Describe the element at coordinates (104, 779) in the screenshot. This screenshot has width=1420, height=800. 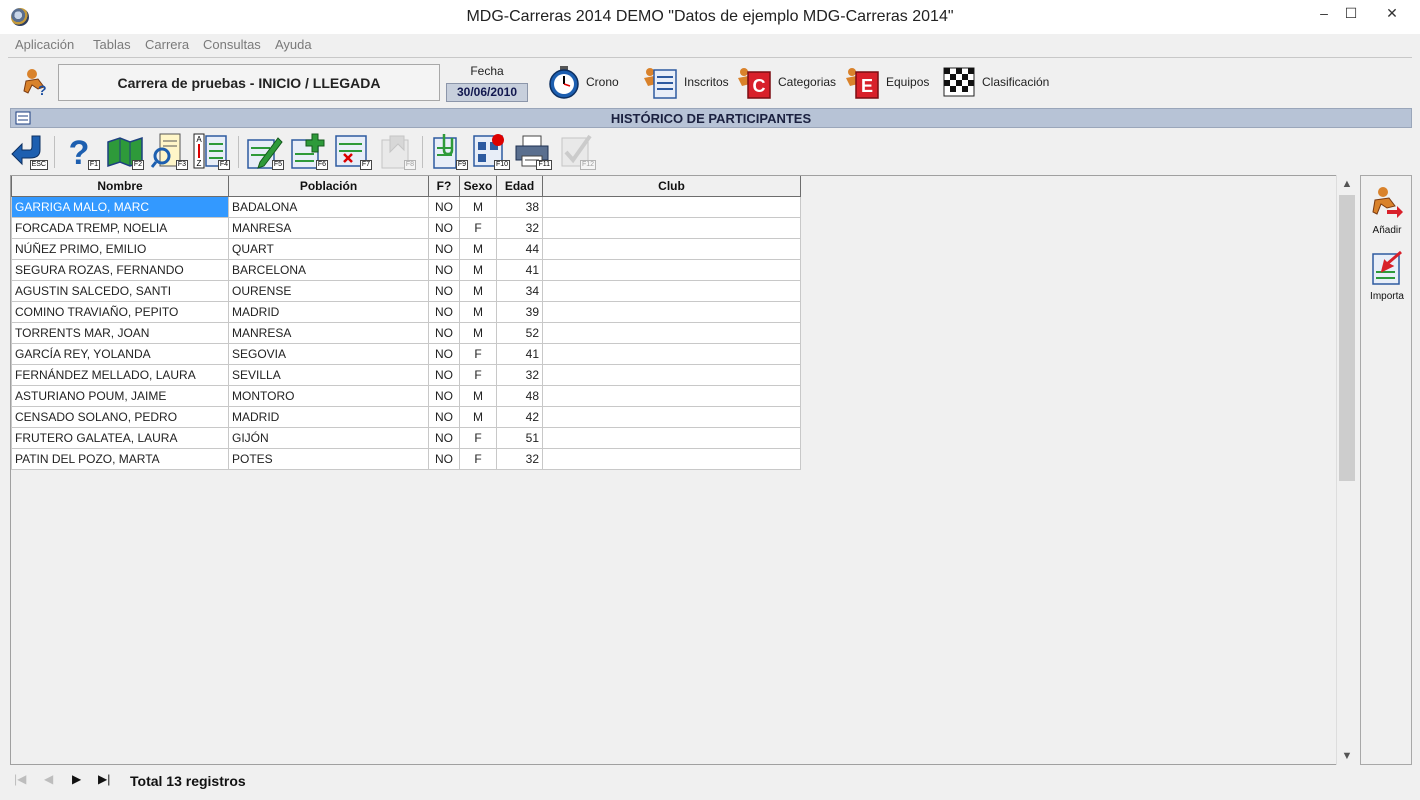
I see `last-record-button: ▶|` at that location.